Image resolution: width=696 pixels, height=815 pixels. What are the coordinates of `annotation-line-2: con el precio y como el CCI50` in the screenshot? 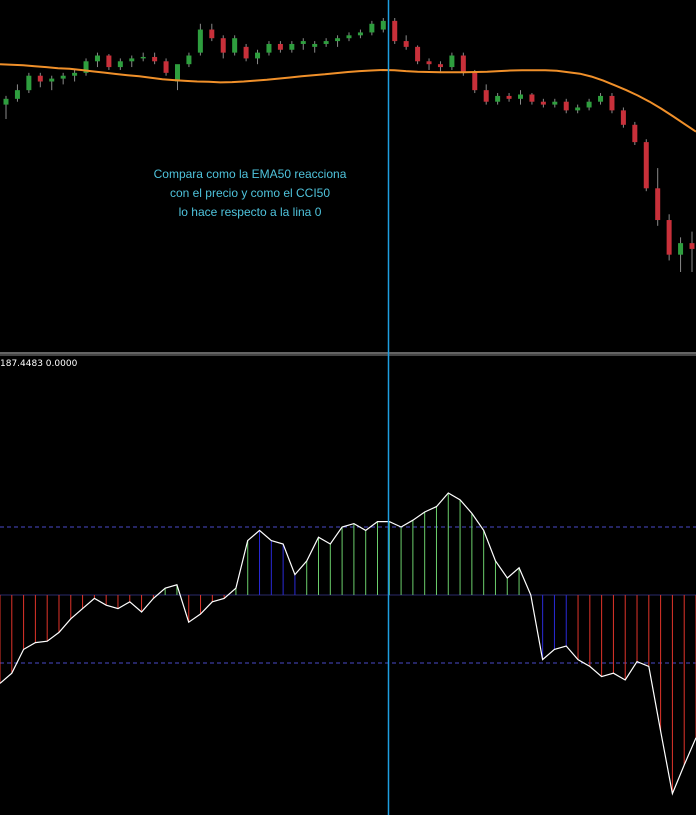 It's located at (250, 193).